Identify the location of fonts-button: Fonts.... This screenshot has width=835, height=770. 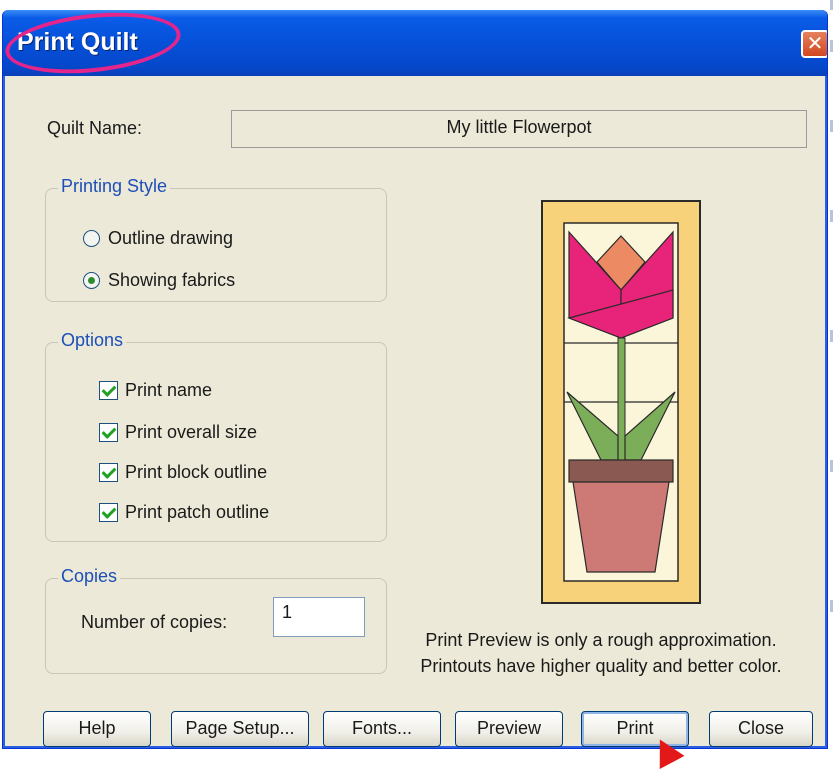
(382, 729).